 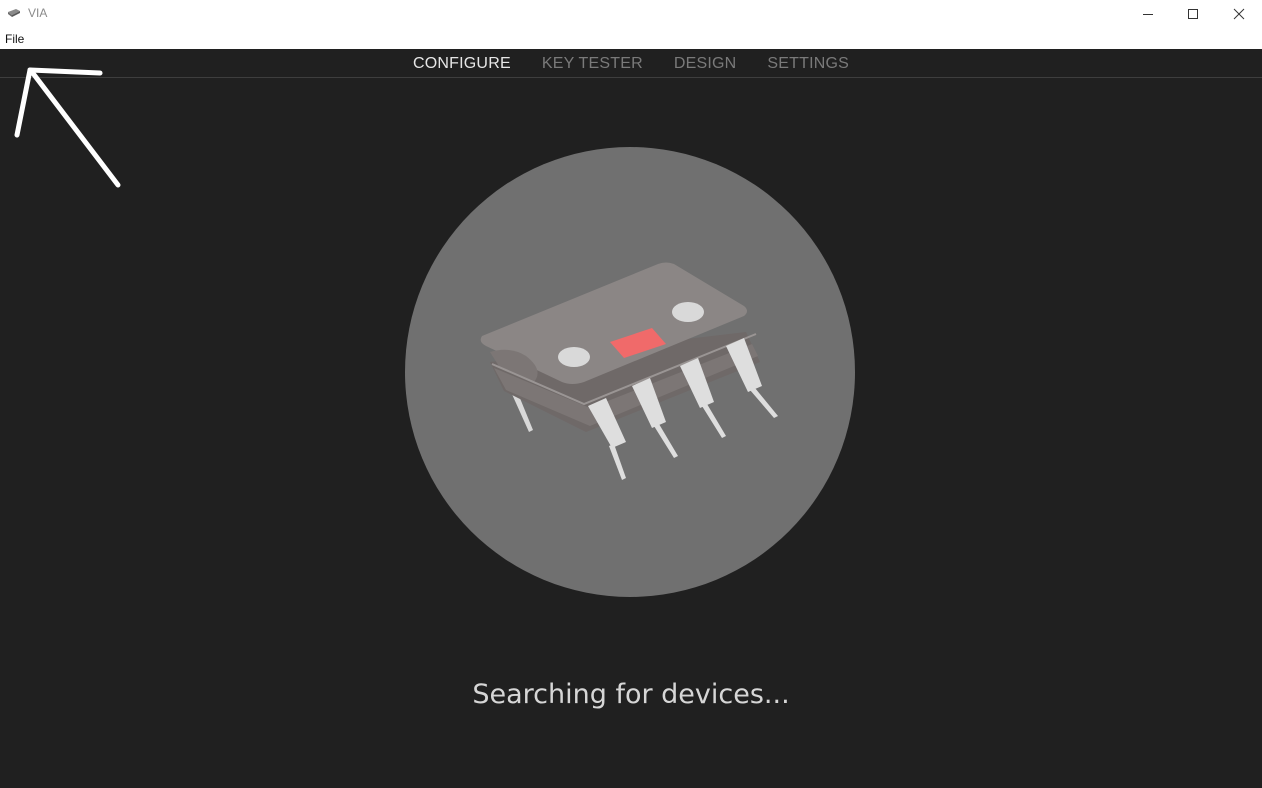 What do you see at coordinates (808, 63) in the screenshot?
I see `tab-settings: SETTINGS` at bounding box center [808, 63].